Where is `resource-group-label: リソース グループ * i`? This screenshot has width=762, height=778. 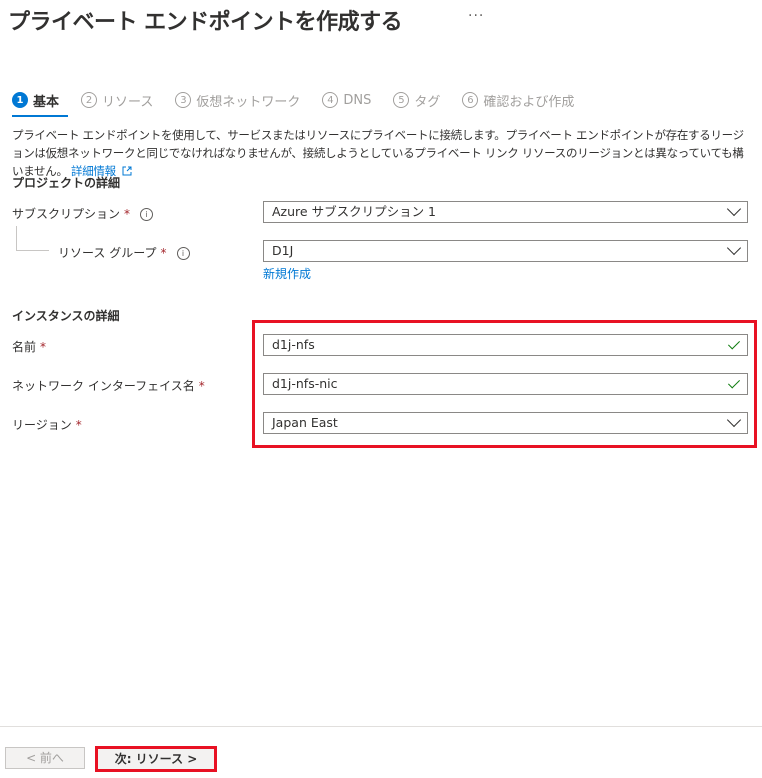 resource-group-label: リソース グループ * i is located at coordinates (124, 252).